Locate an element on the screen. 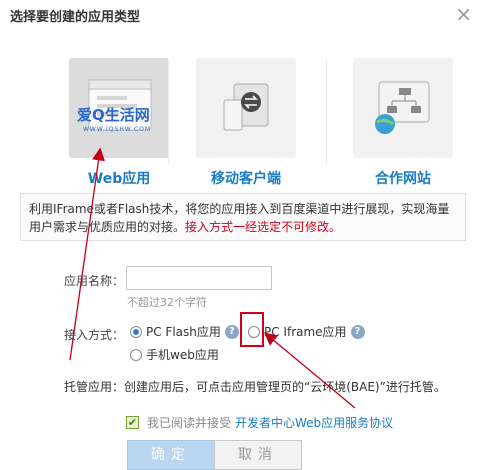 This screenshot has height=470, width=484. access-method-label: 接入方式： is located at coordinates (94, 335).